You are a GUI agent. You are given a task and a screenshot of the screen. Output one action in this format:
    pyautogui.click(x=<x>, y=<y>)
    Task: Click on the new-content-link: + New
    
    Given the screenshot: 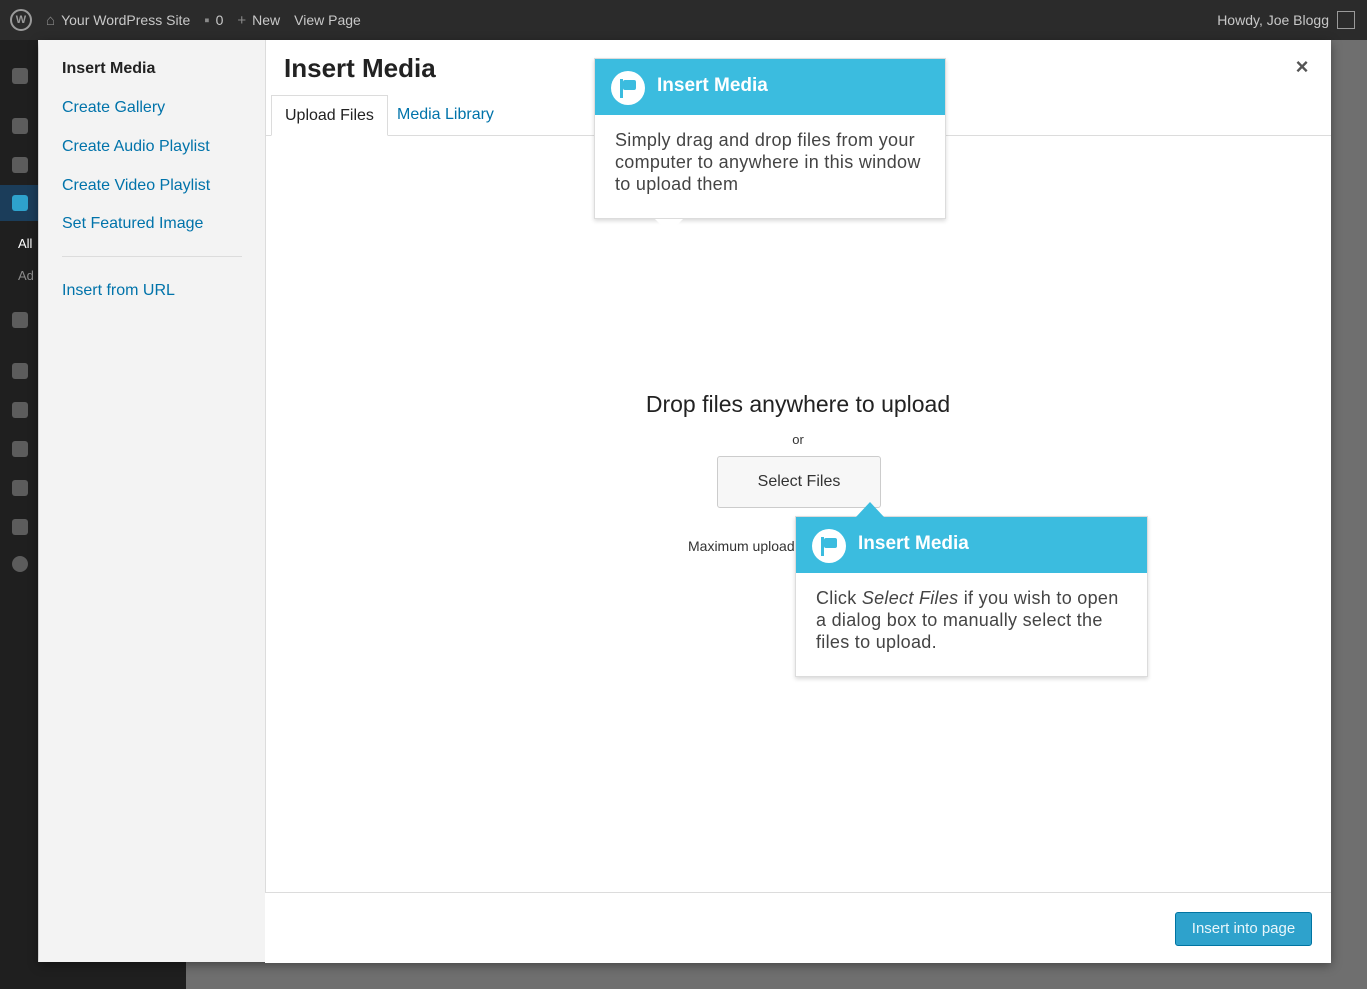 What is the action you would take?
    pyautogui.click(x=258, y=20)
    